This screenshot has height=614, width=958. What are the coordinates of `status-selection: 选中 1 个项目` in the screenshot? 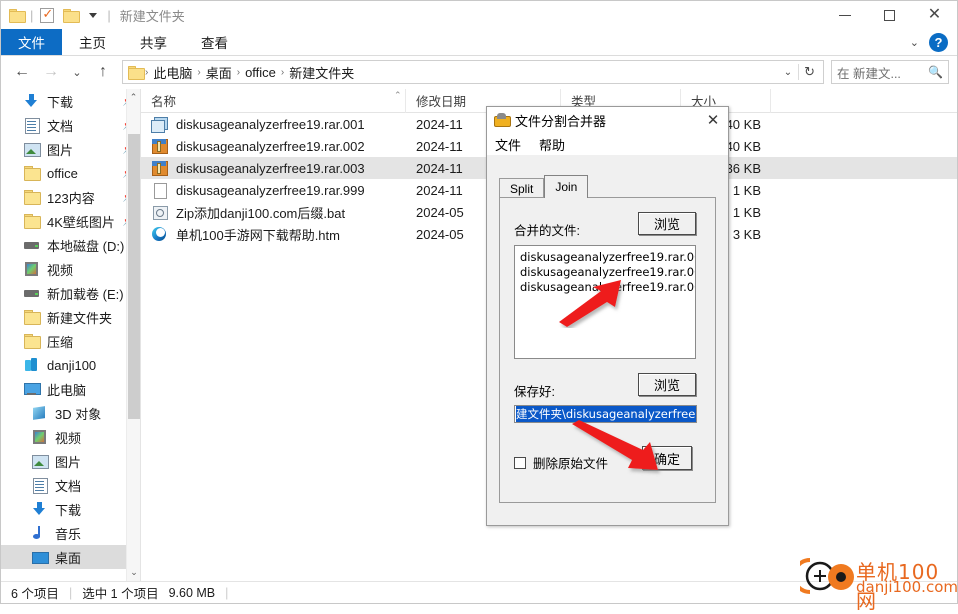 It's located at (120, 594).